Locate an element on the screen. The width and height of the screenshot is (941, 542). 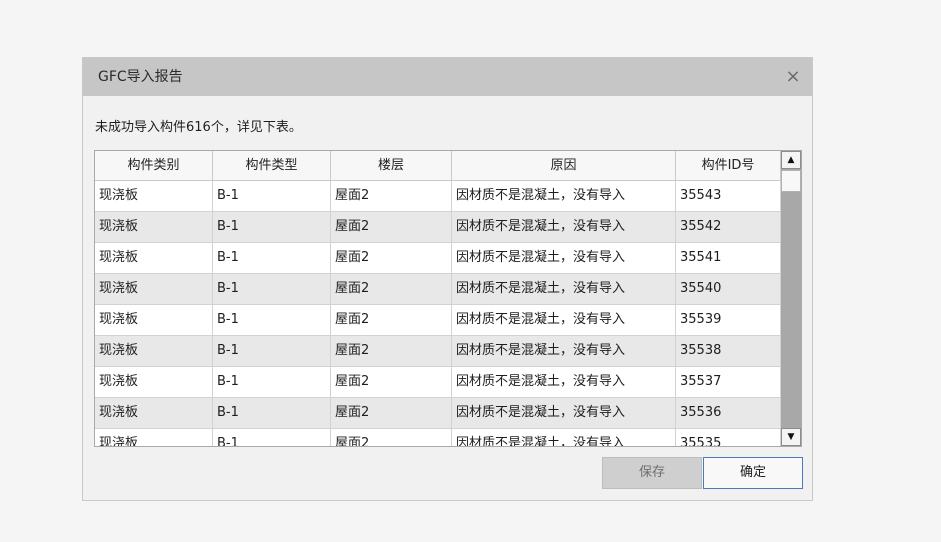
table-row: 现浇板 B-1 屋面2 因材质不是混凝土，没有导入 35536 is located at coordinates (438, 413).